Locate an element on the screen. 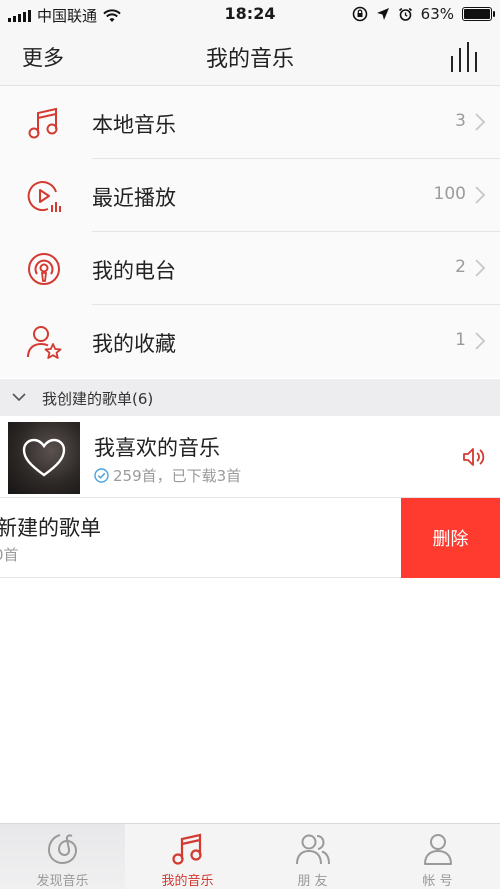  recent-play-icon is located at coordinates (44, 196).